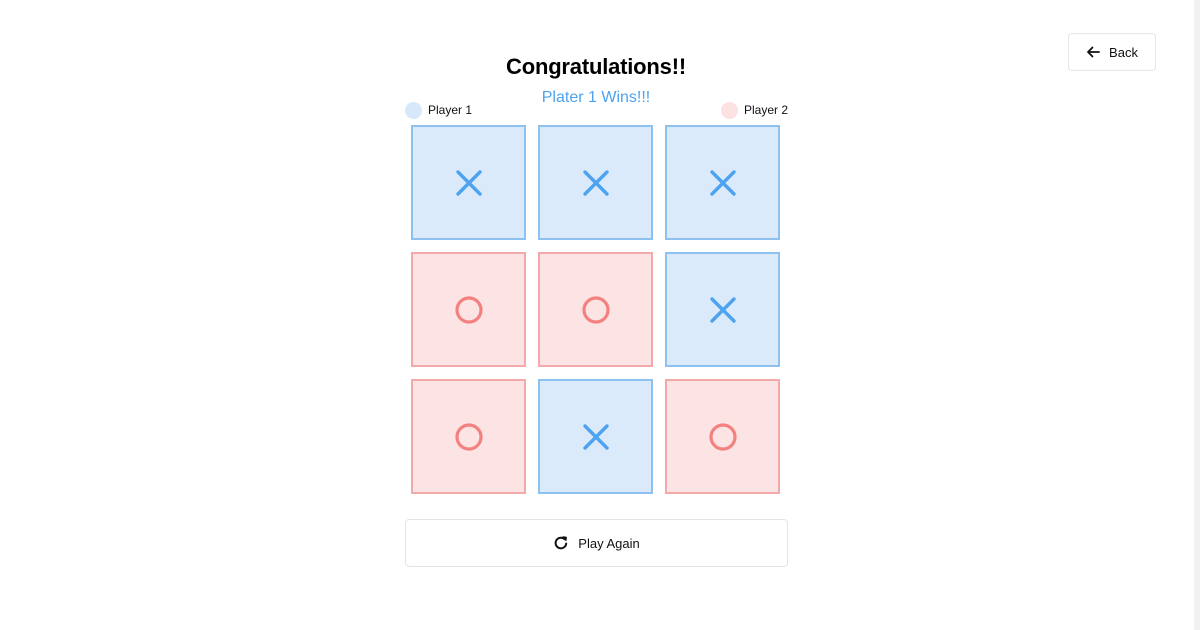 This screenshot has height=630, width=1200. I want to click on player-2-color-dot, so click(729, 110).